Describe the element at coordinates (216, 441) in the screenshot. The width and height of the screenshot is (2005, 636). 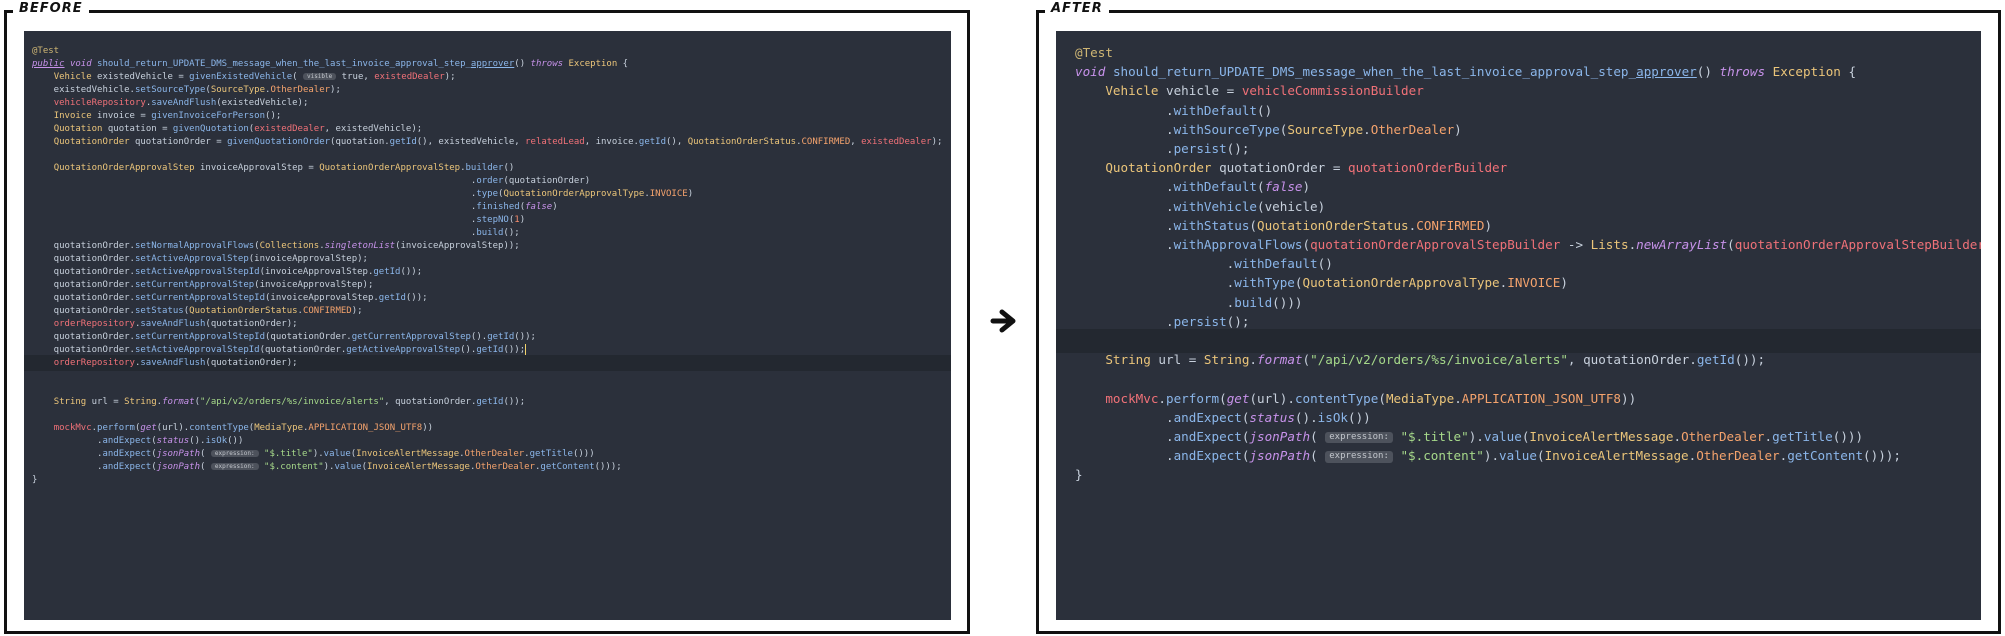
I see `code-token: isOk` at that location.